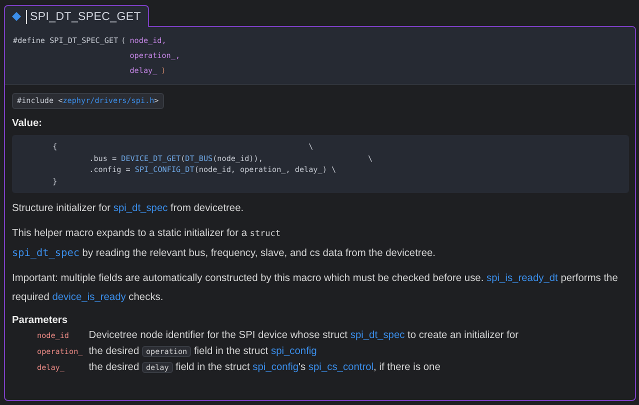  What do you see at coordinates (224, 244) in the screenshot?
I see `description-paragraph: This helper macro expands to a static initializer for a struct spi_dt_spec by reading the relevant bus, frequency, slave, and cs data from the devicetree.` at bounding box center [224, 244].